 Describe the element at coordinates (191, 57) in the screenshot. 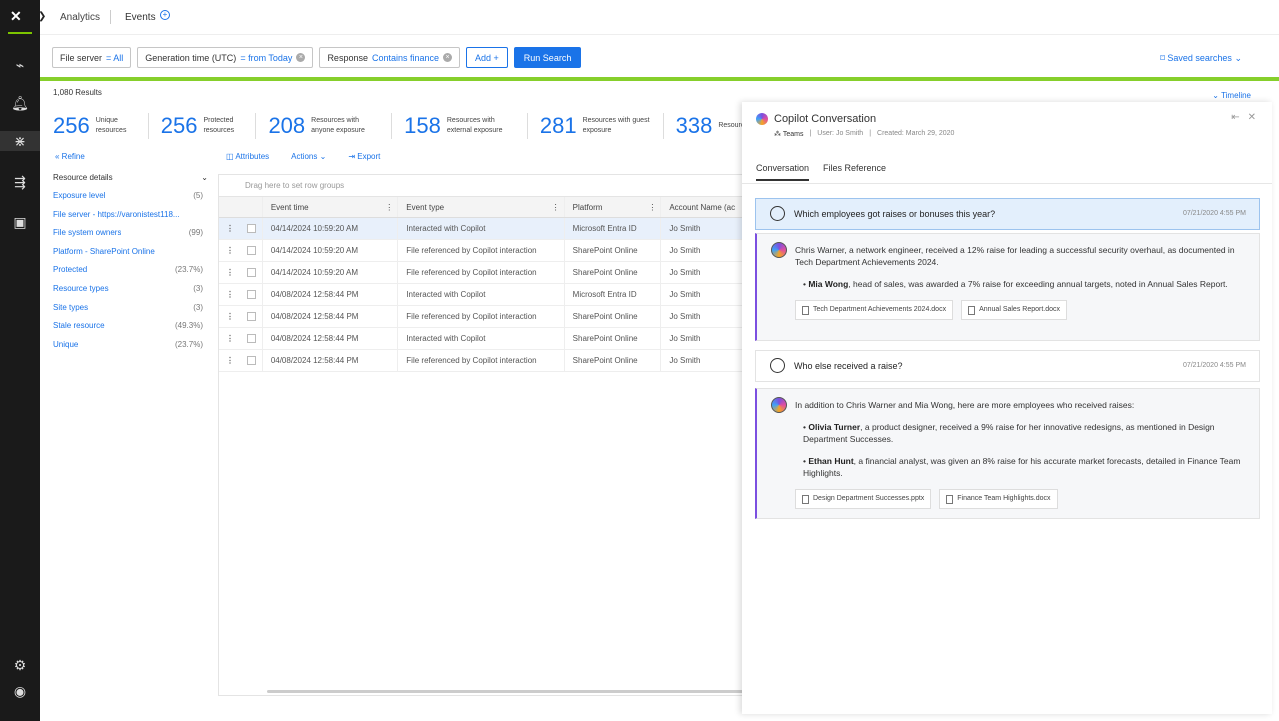

I see `filter-label: Generation time (UTC)` at that location.